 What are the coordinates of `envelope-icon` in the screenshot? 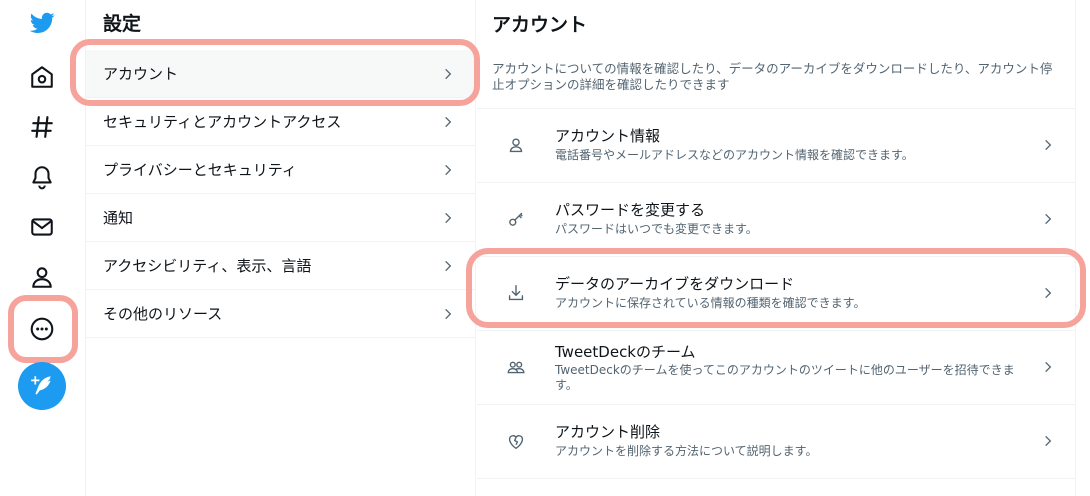 It's located at (42, 227).